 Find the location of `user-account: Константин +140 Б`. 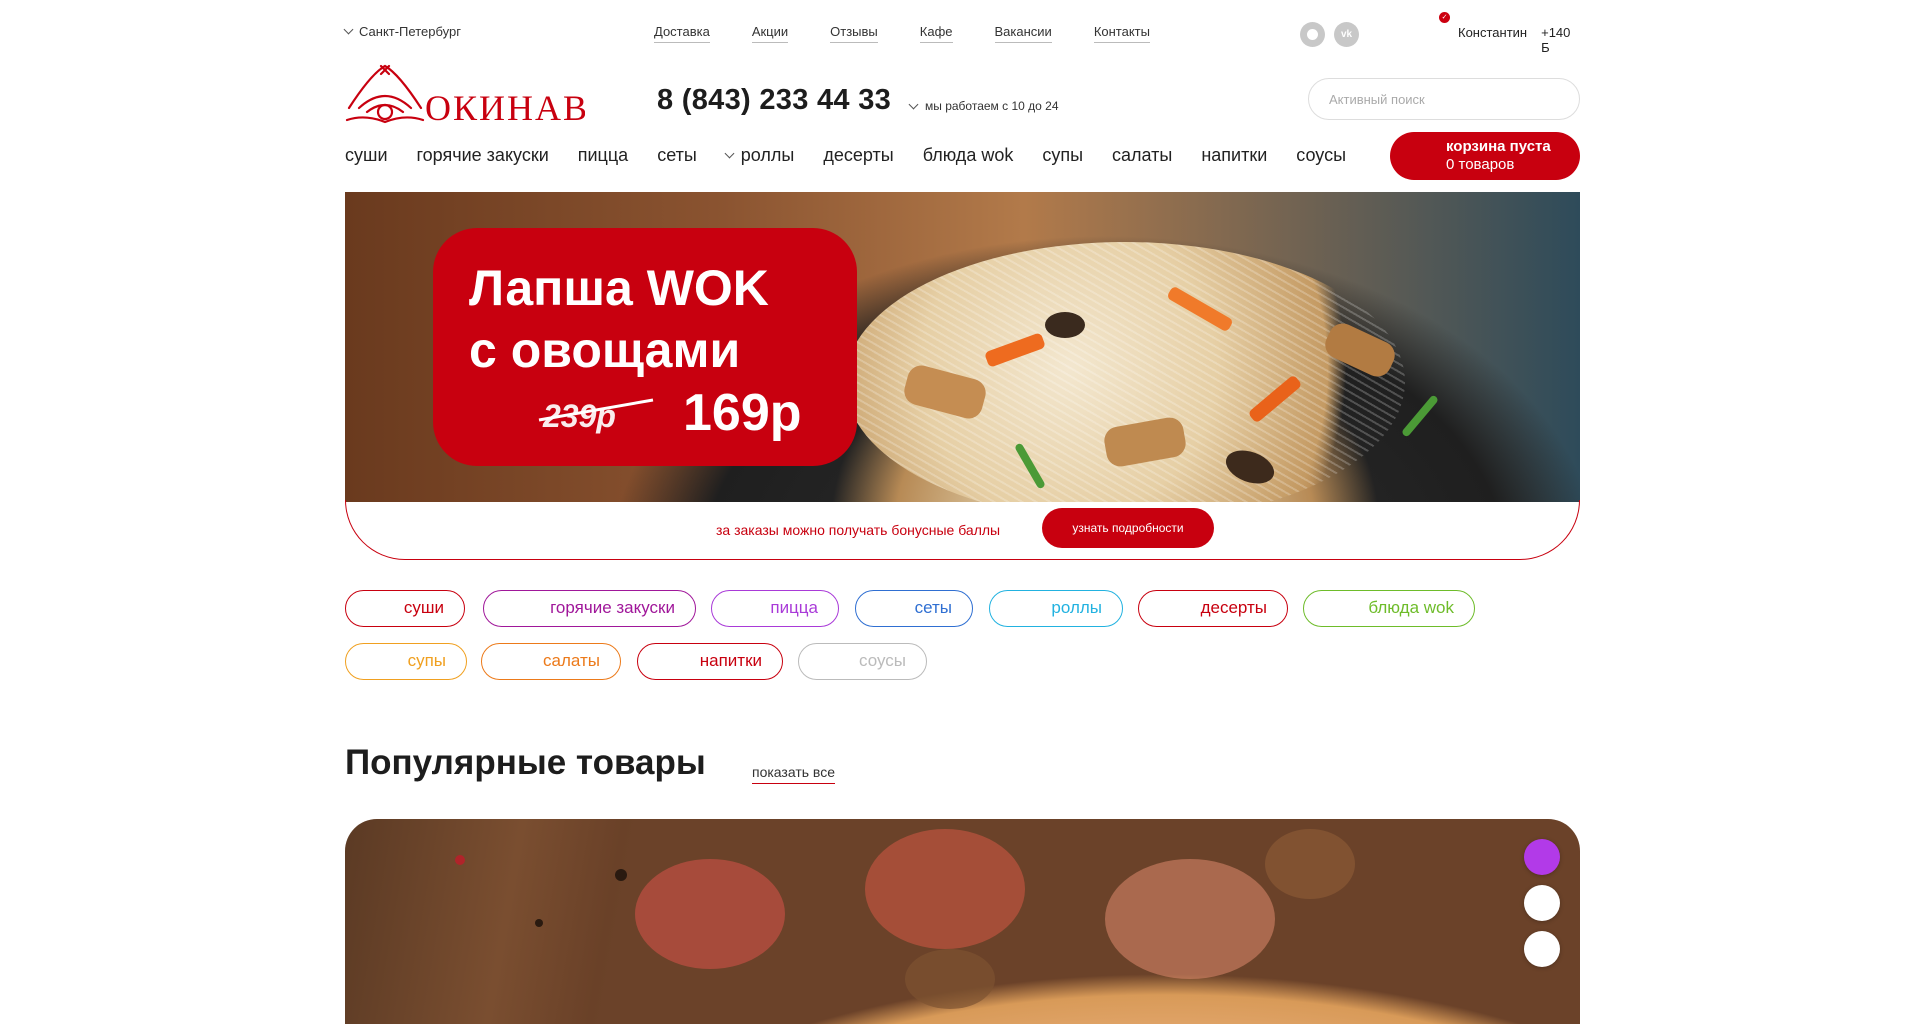

user-account: Константин +140 Б is located at coordinates (1519, 40).